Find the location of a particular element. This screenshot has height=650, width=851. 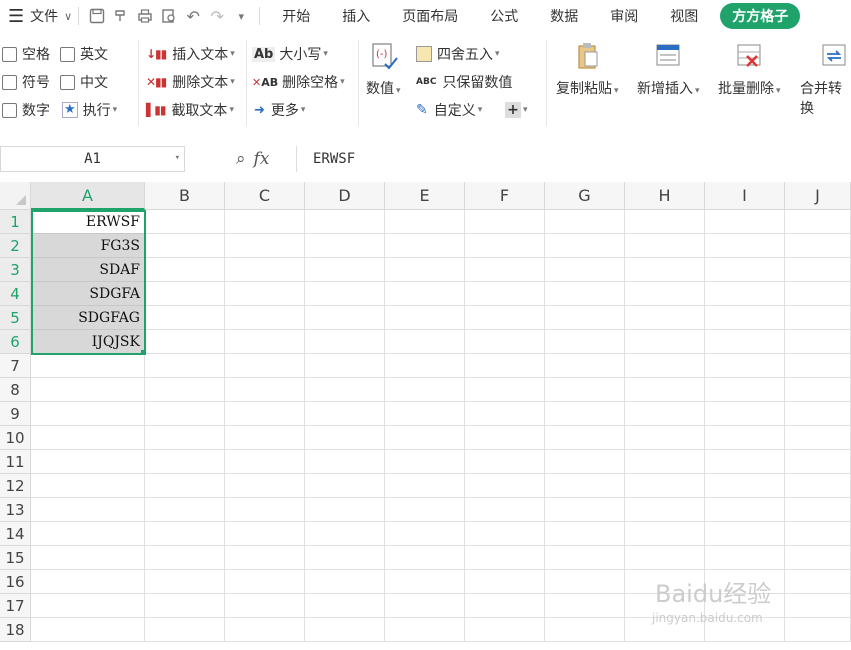

row-header-10: 10 is located at coordinates (15, 438).